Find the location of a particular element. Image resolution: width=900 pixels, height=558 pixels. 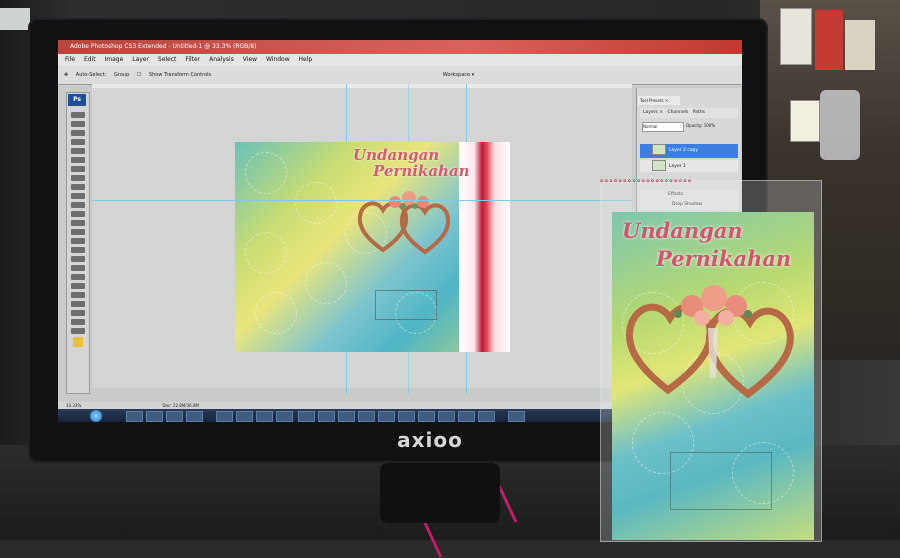

monitor-brand-logo: axioo is located at coordinates (430, 440).